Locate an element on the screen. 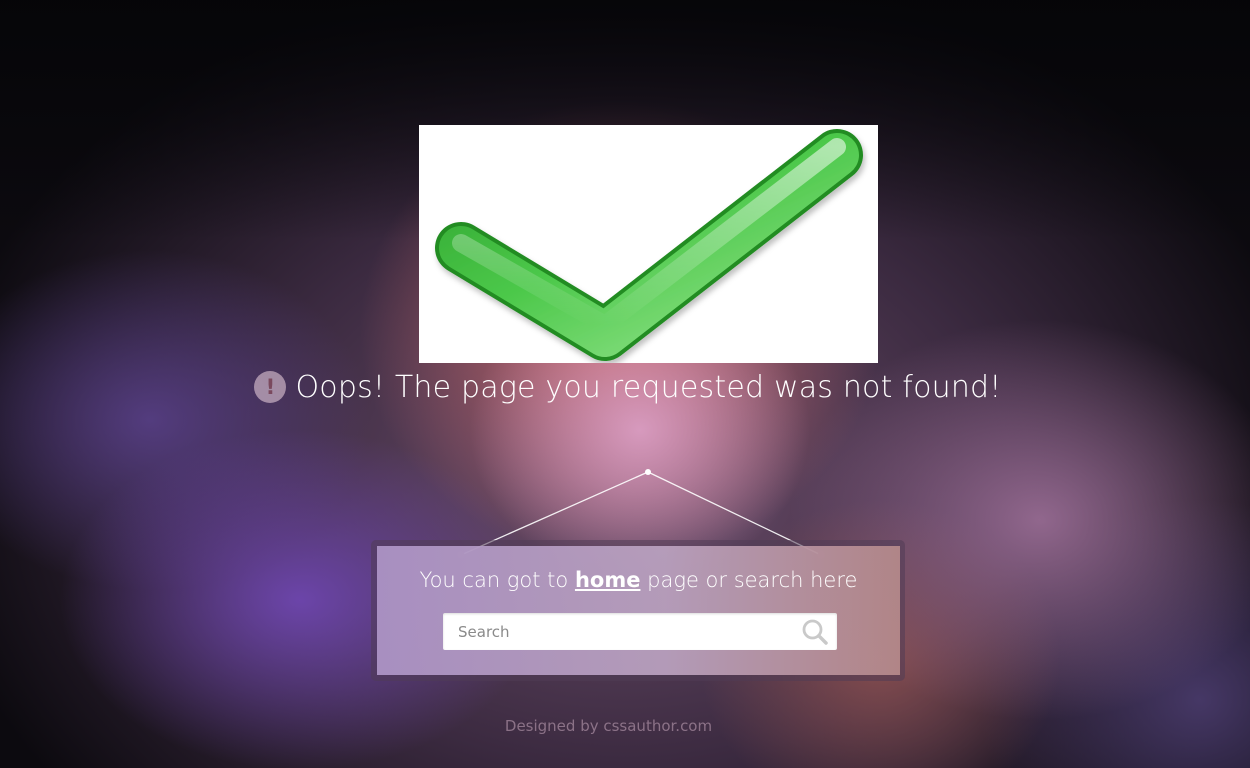 This screenshot has width=1250, height=768. hero-image is located at coordinates (648, 244).